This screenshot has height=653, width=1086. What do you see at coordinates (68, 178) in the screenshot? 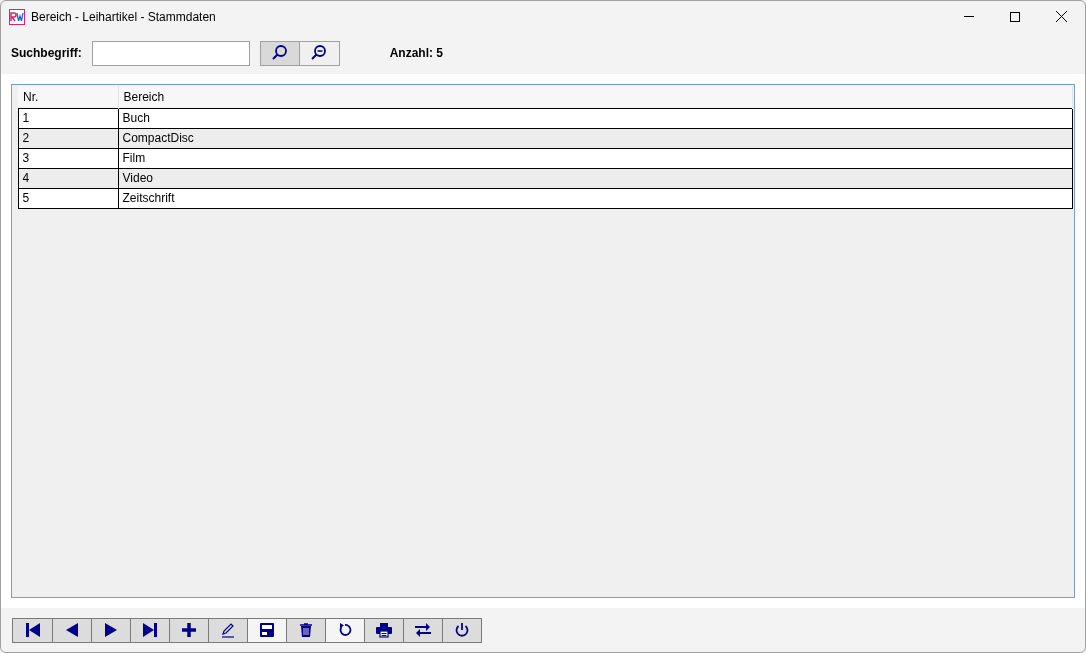
I see `table-cell: 4` at bounding box center [68, 178].